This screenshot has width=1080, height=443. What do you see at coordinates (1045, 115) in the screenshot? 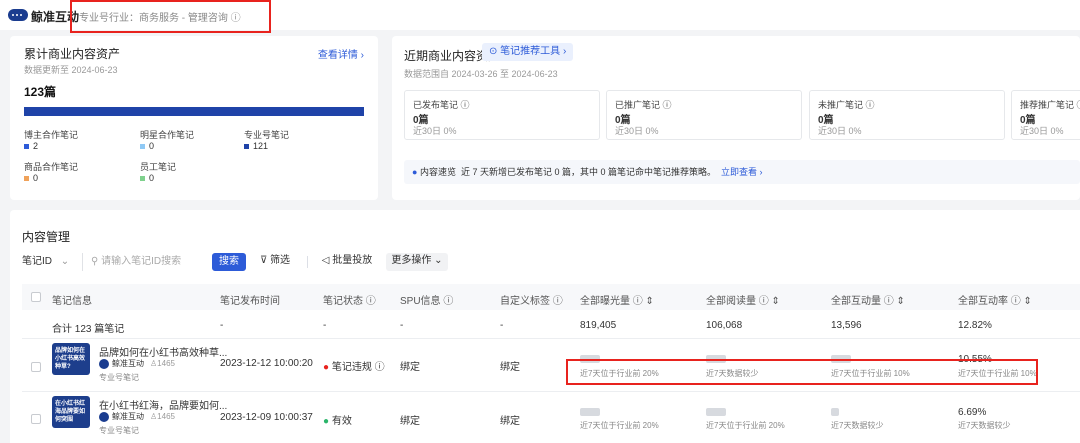
I see `stat-recommended: 推荐推广笔记 ⓘ 0篇 近30日 0%` at bounding box center [1045, 115].